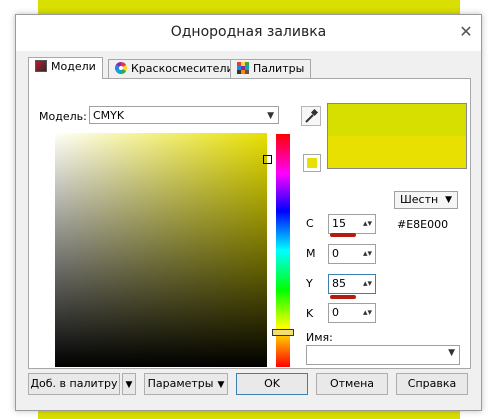 The height and width of the screenshot is (419, 498). What do you see at coordinates (339, 223) in the screenshot?
I see `channel-c-value: 15` at bounding box center [339, 223].